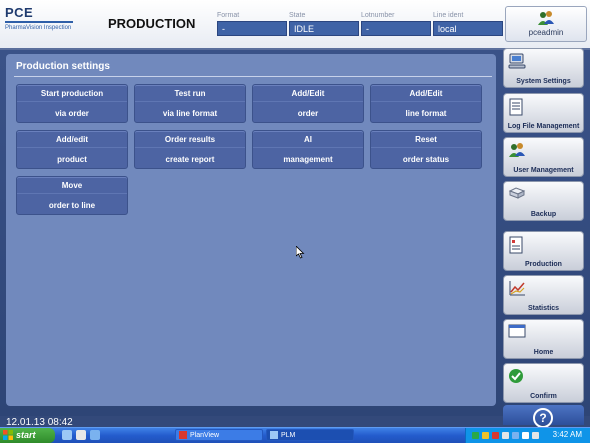  I want to click on document-icon, so click(516, 245).